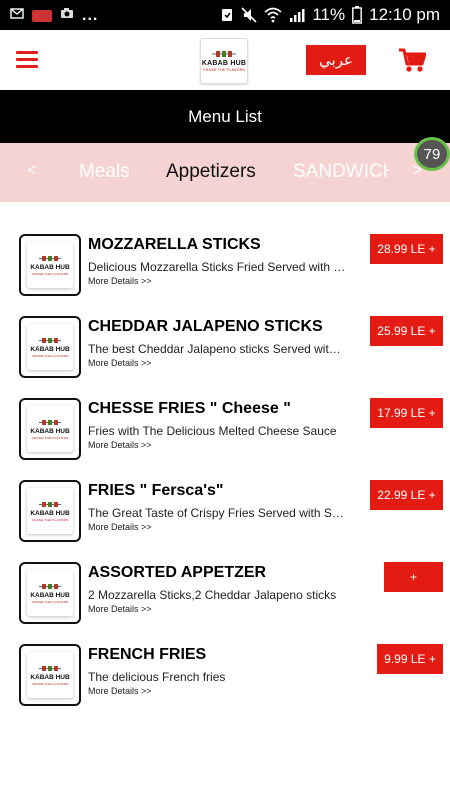 Image resolution: width=450 pixels, height=800 pixels. I want to click on tab-appetizers: Appetizers, so click(211, 172).